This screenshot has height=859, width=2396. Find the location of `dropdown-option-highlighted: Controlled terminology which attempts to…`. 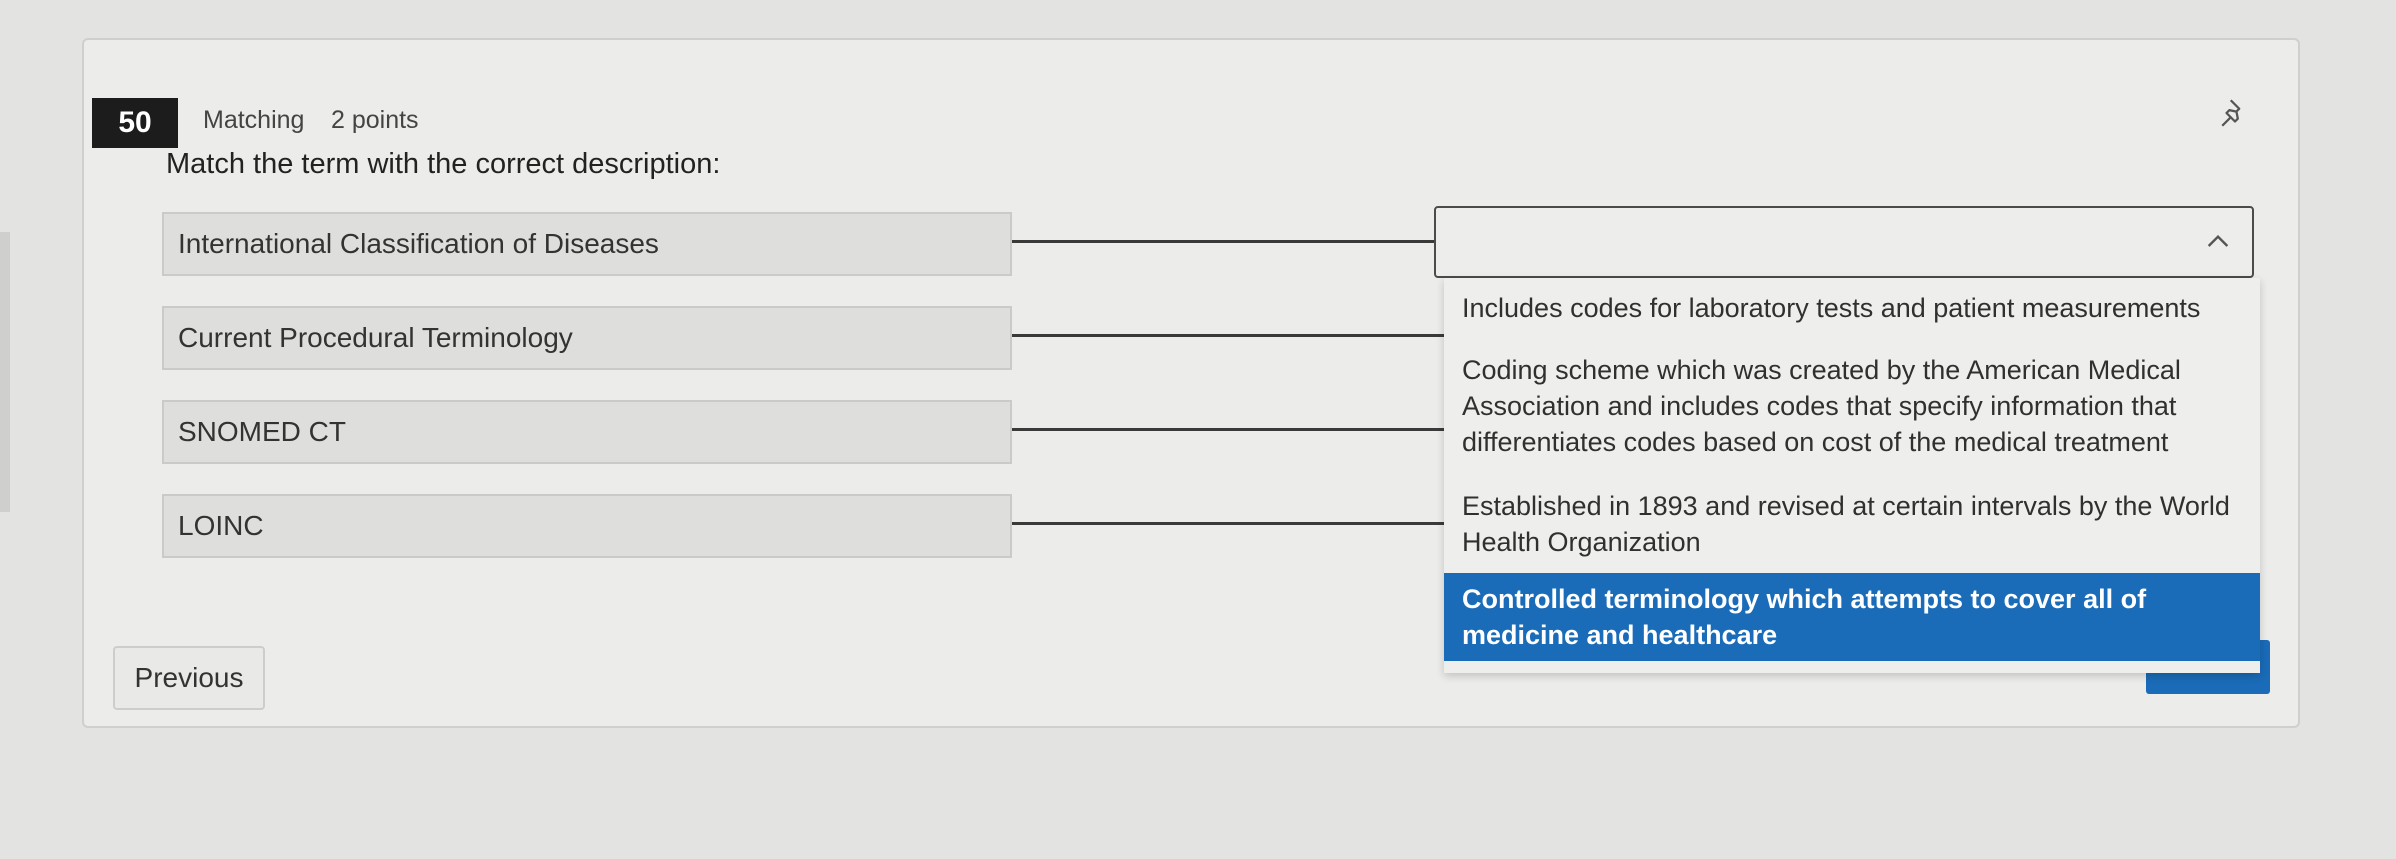

dropdown-option-highlighted: Controlled terminology which attempts to… is located at coordinates (1852, 617).